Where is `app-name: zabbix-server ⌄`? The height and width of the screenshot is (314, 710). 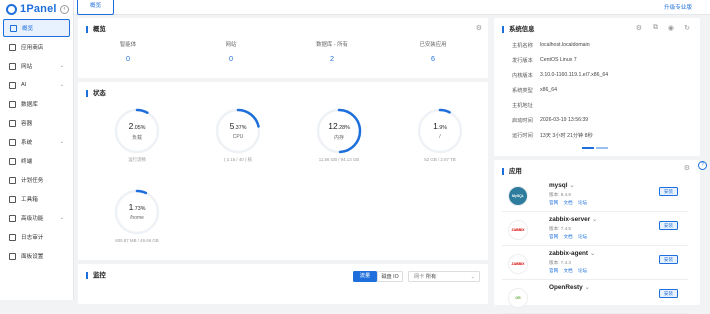
app-name: zabbix-server ⌄ is located at coordinates (573, 219).